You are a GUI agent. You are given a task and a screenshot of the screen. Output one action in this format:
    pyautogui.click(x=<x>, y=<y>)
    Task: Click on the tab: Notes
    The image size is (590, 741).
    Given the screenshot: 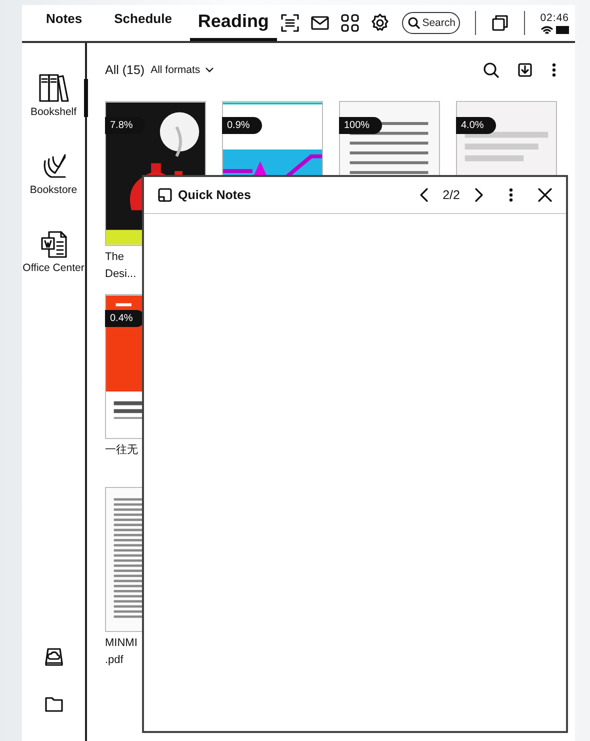 What is the action you would take?
    pyautogui.click(x=64, y=23)
    